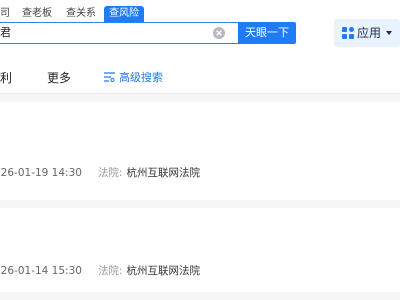 This screenshot has height=300, width=400. What do you see at coordinates (6, 77) in the screenshot?
I see `subnav-item-patent: 利` at bounding box center [6, 77].